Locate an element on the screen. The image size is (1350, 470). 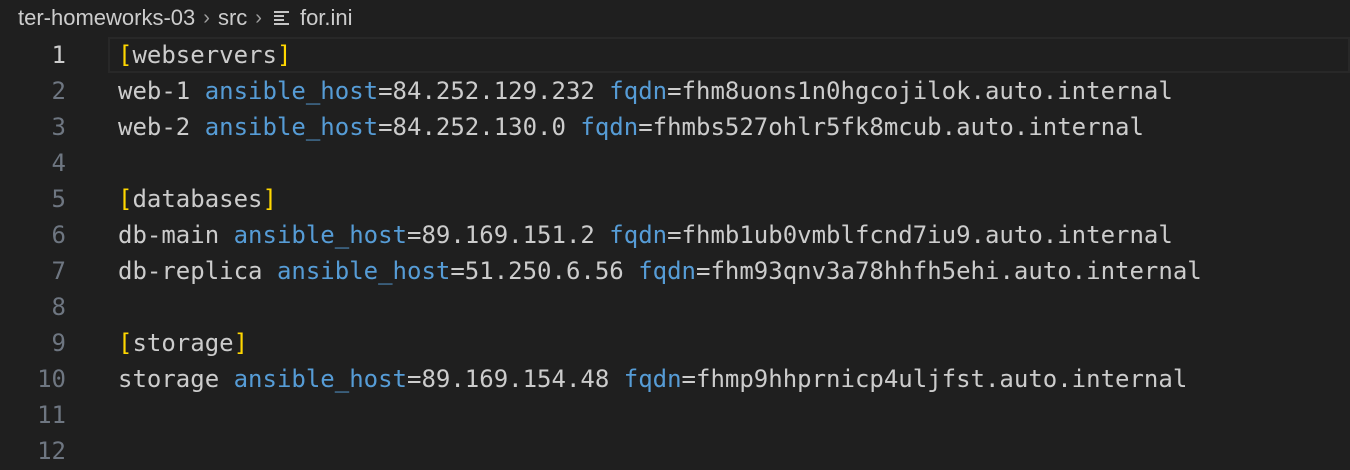
lines-icon is located at coordinates (281, 18).